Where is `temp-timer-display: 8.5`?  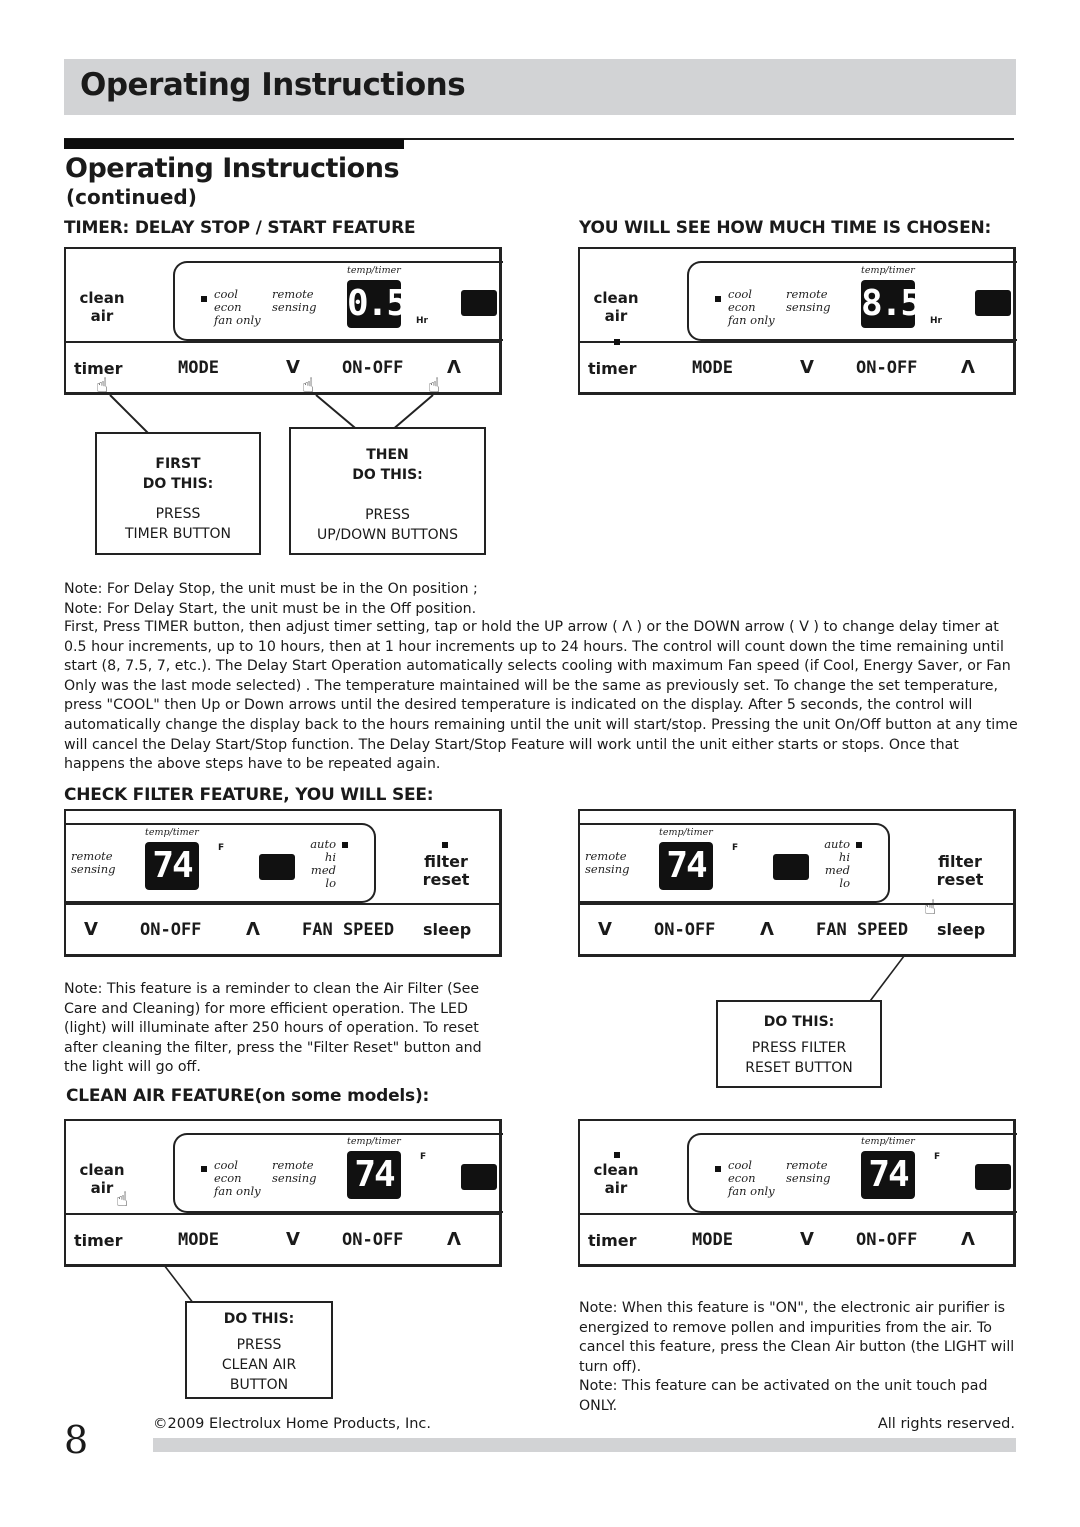 temp-timer-display: 8.5 is located at coordinates (891, 304).